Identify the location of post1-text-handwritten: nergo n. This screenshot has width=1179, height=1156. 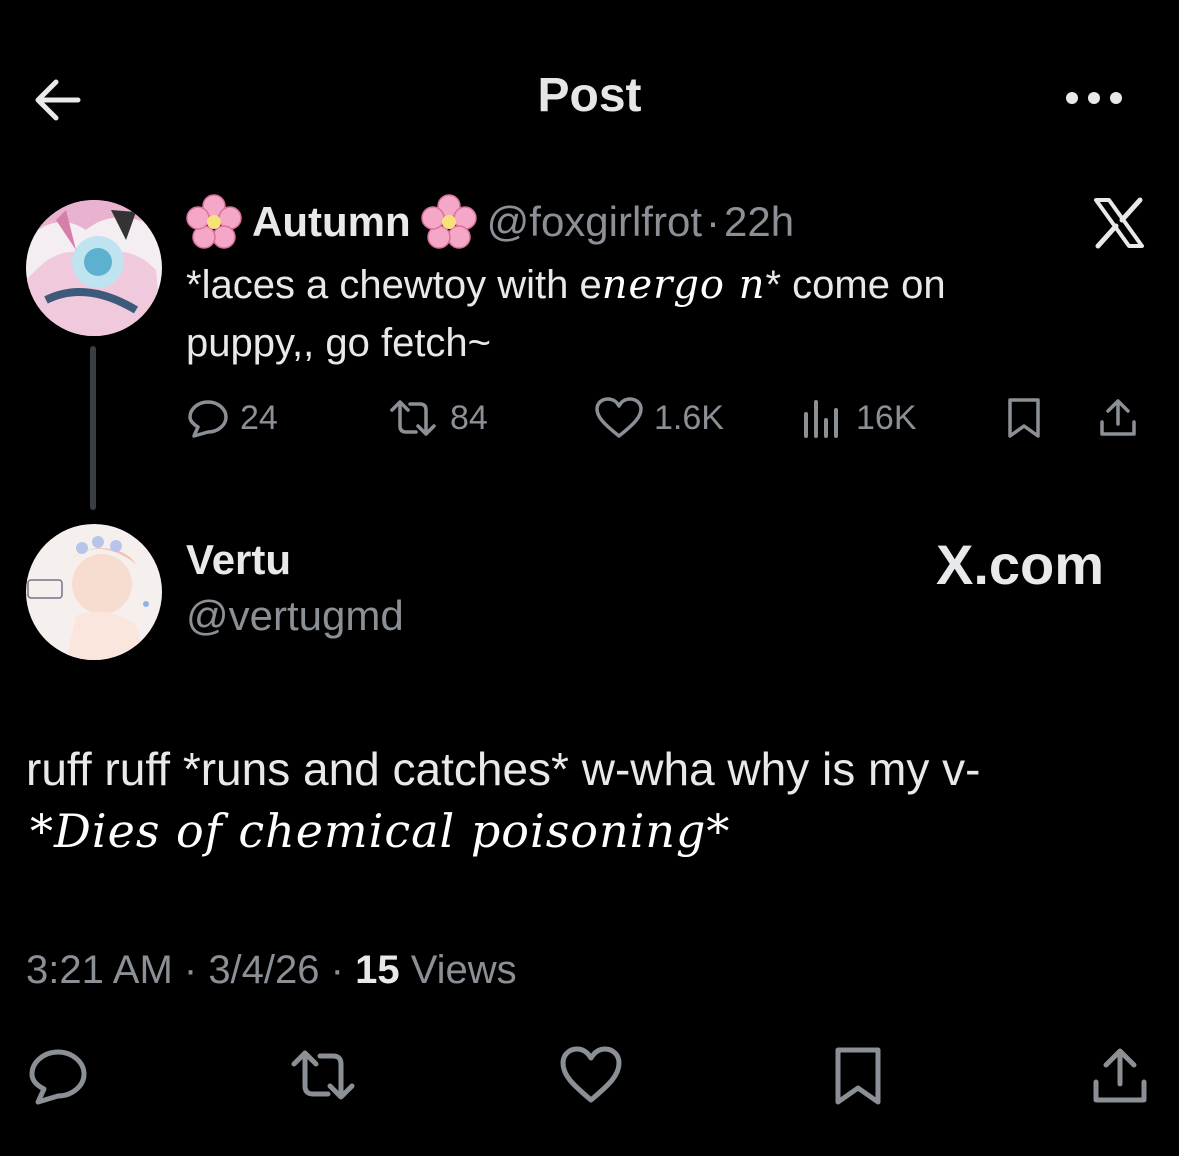
(683, 285).